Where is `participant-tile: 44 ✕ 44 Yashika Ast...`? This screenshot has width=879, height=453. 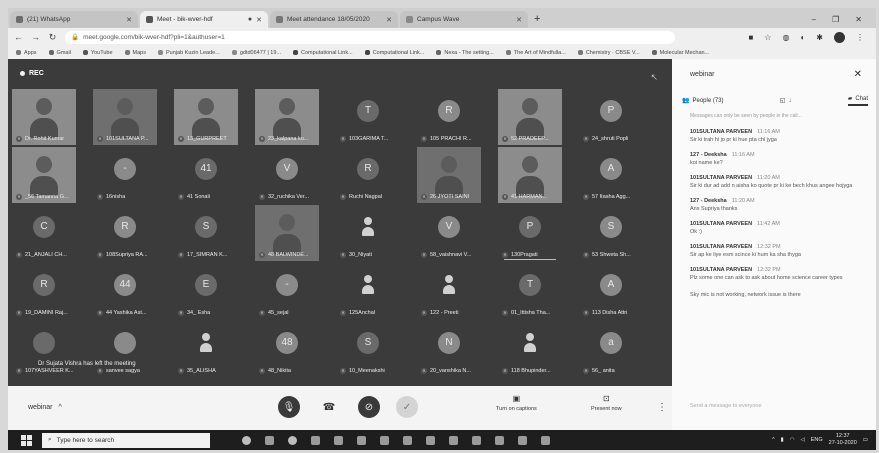
participant-tile: 44 ✕ 44 Yashika Ast... is located at coordinates (125, 291).